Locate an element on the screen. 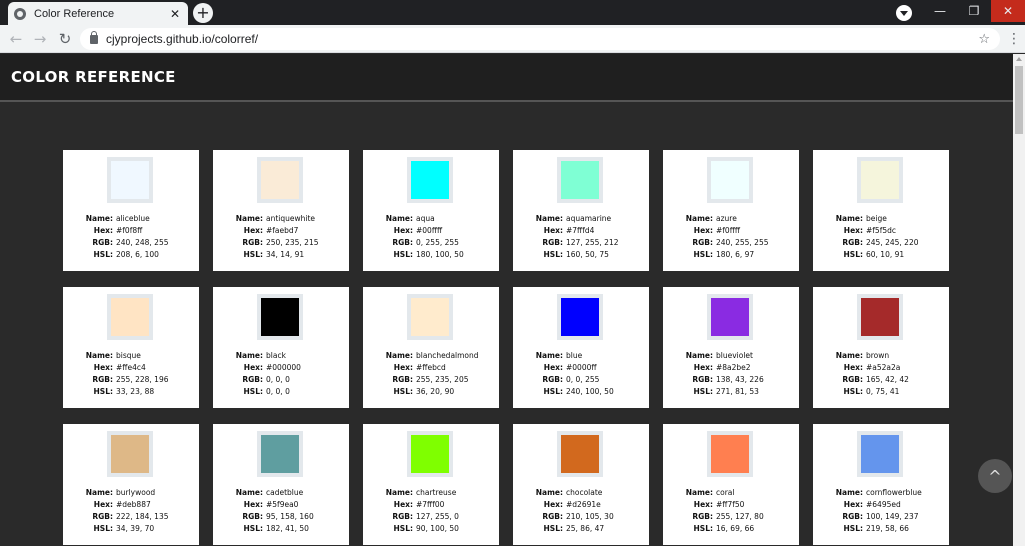  color-rgb-value: 210, 105, 30 is located at coordinates (590, 517).